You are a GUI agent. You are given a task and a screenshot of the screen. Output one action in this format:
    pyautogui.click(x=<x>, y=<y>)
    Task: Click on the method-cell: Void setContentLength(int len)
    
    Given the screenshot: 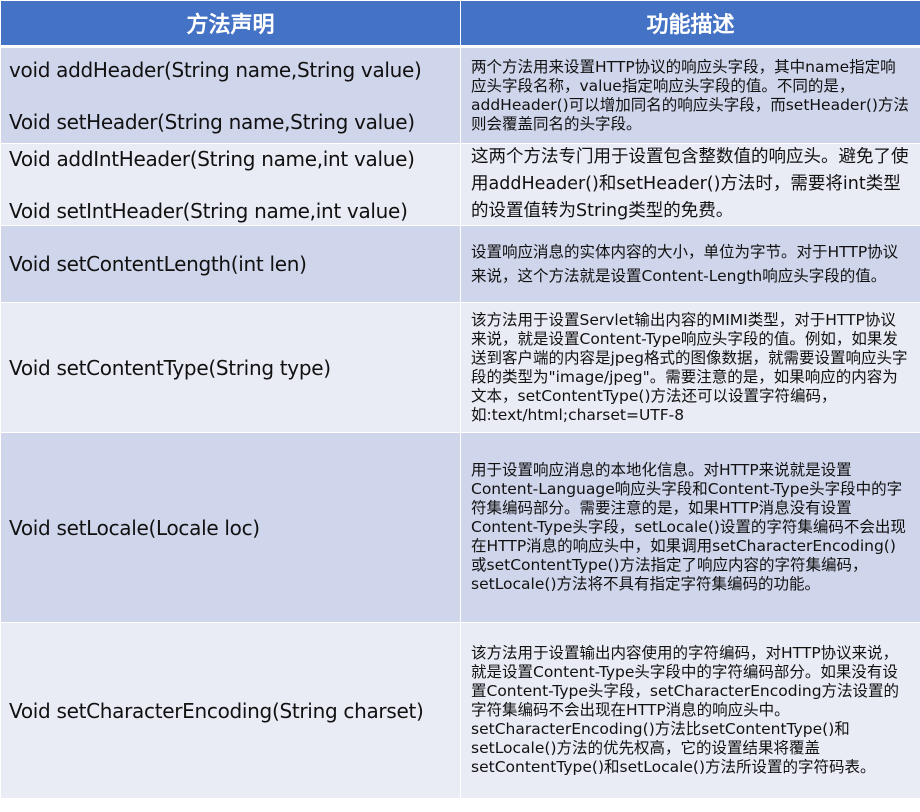 What is the action you would take?
    pyautogui.click(x=230, y=264)
    